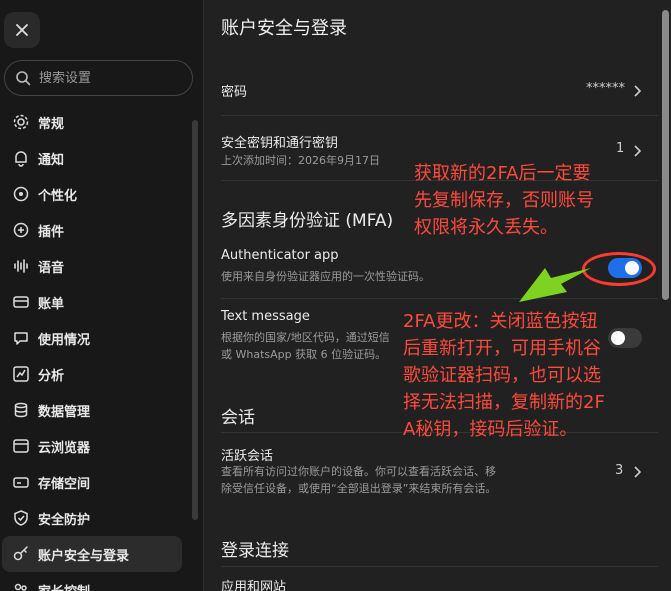 The width and height of the screenshot is (671, 591). What do you see at coordinates (21, 338) in the screenshot?
I see `chat-icon` at bounding box center [21, 338].